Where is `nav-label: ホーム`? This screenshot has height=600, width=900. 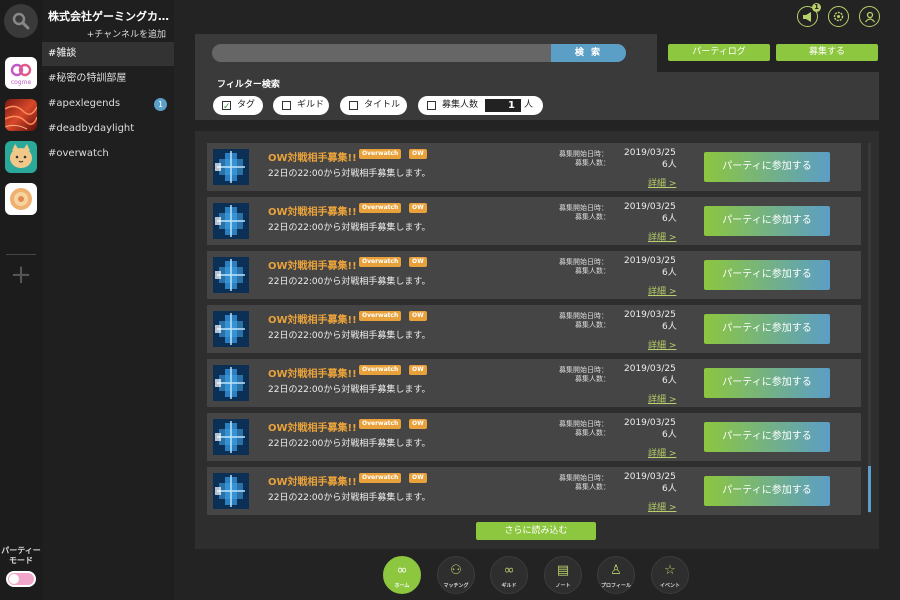 nav-label: ホーム is located at coordinates (402, 586).